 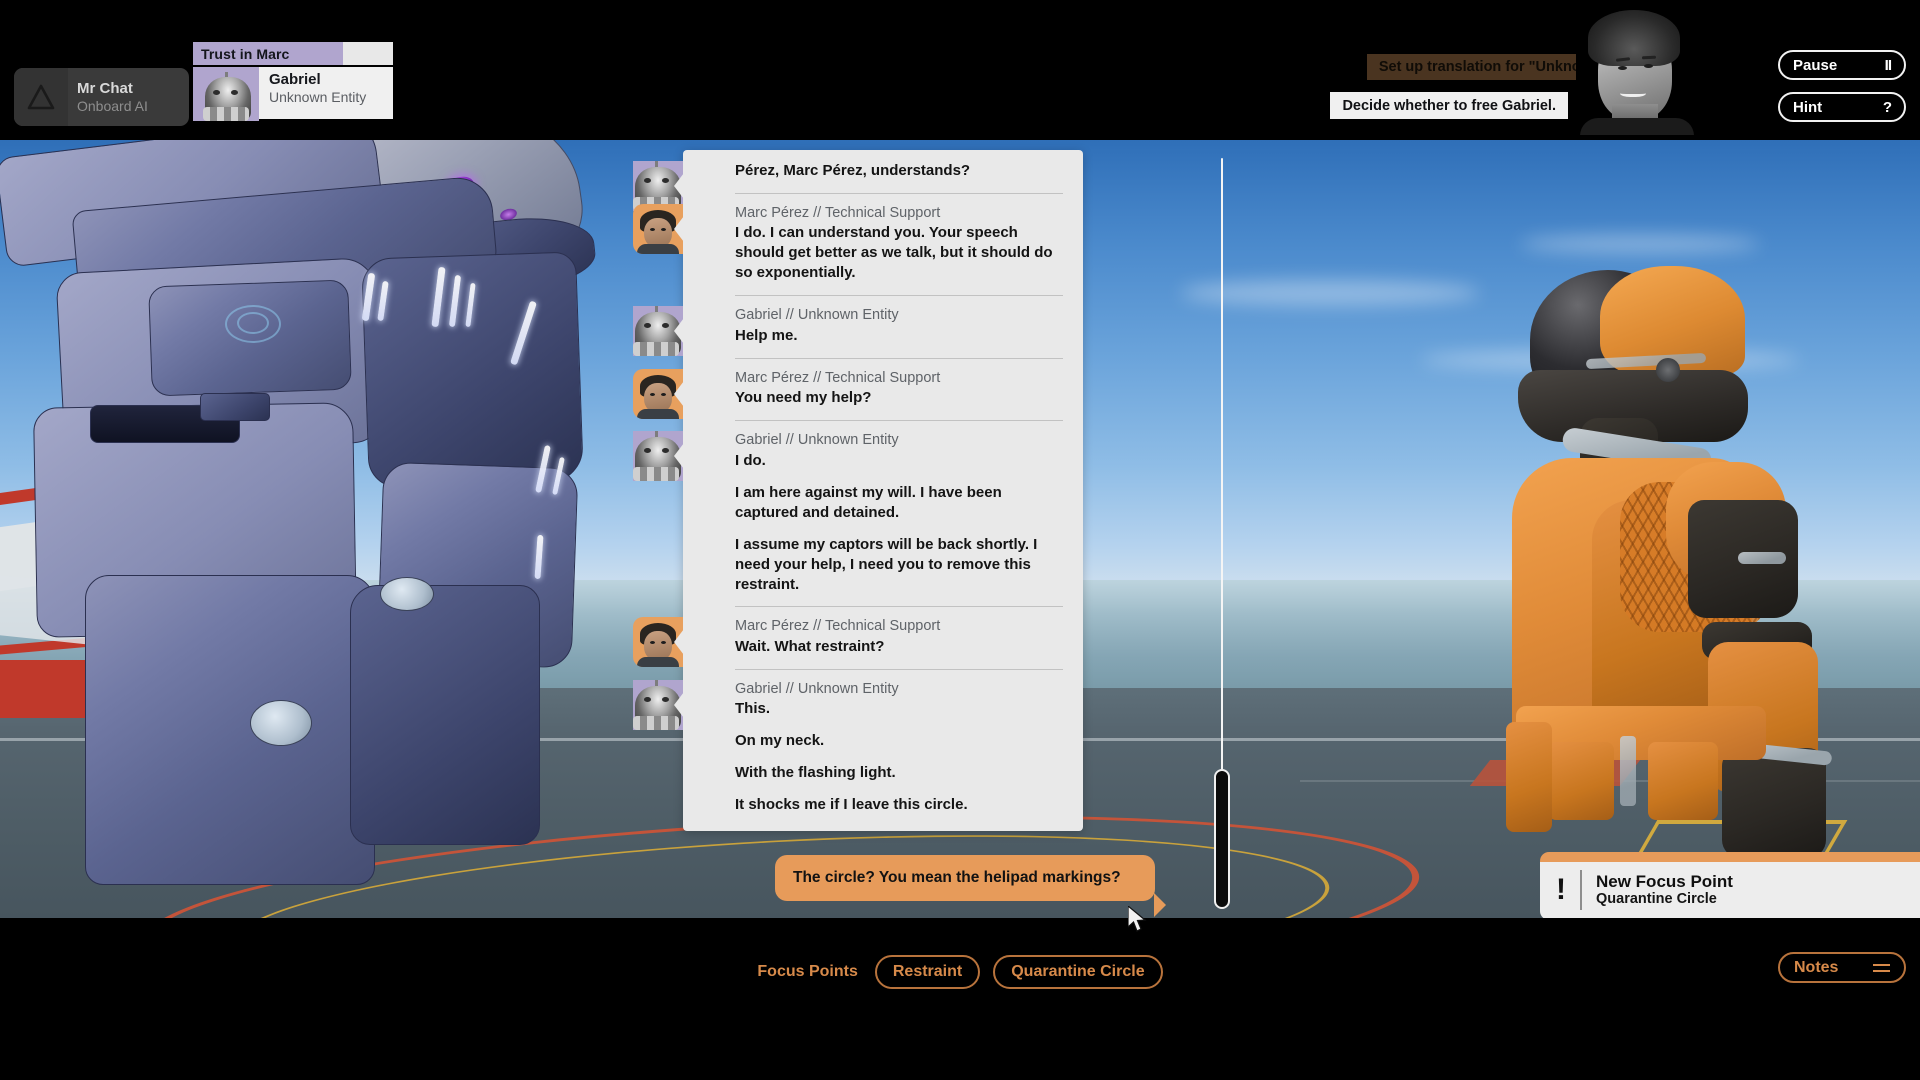 What do you see at coordinates (927, 972) in the screenshot?
I see `focus-point-chip-0: Restraint` at bounding box center [927, 972].